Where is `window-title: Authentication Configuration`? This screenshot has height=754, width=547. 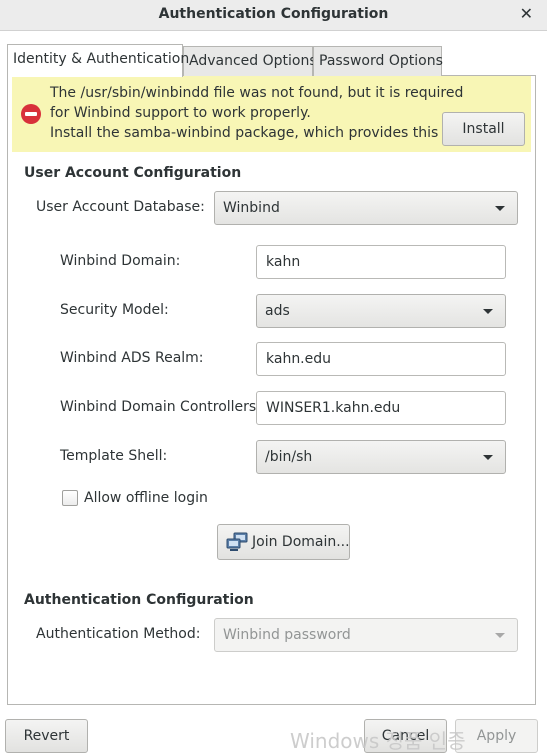
window-title: Authentication Configuration is located at coordinates (273, 14).